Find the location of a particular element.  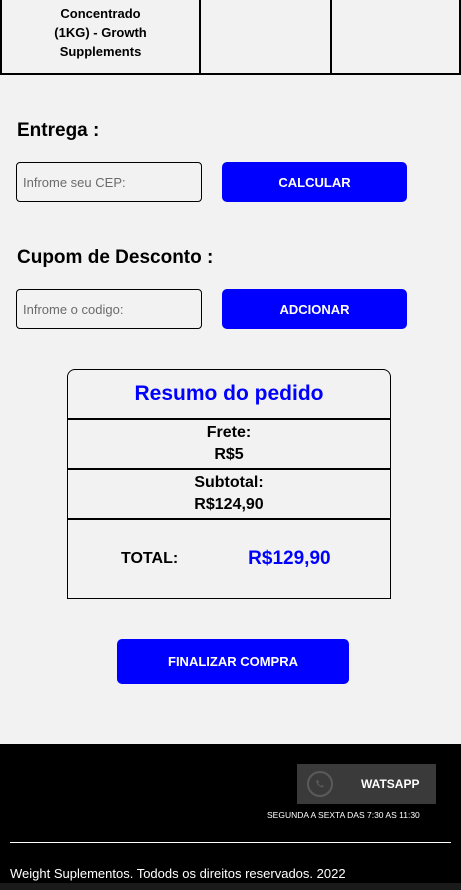

coupon-input is located at coordinates (109, 309).